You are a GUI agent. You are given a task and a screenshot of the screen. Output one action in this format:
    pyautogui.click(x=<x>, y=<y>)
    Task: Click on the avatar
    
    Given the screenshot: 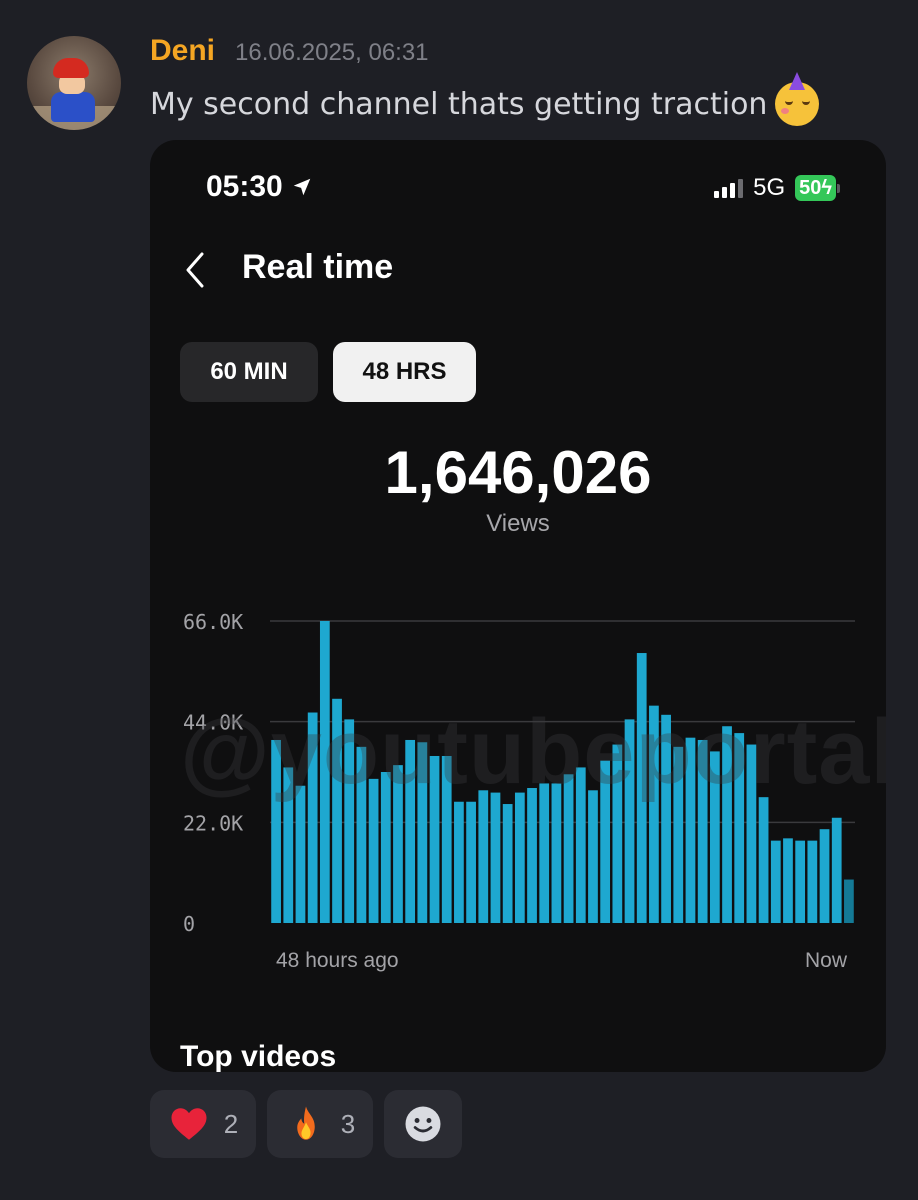 What is the action you would take?
    pyautogui.click(x=74, y=83)
    